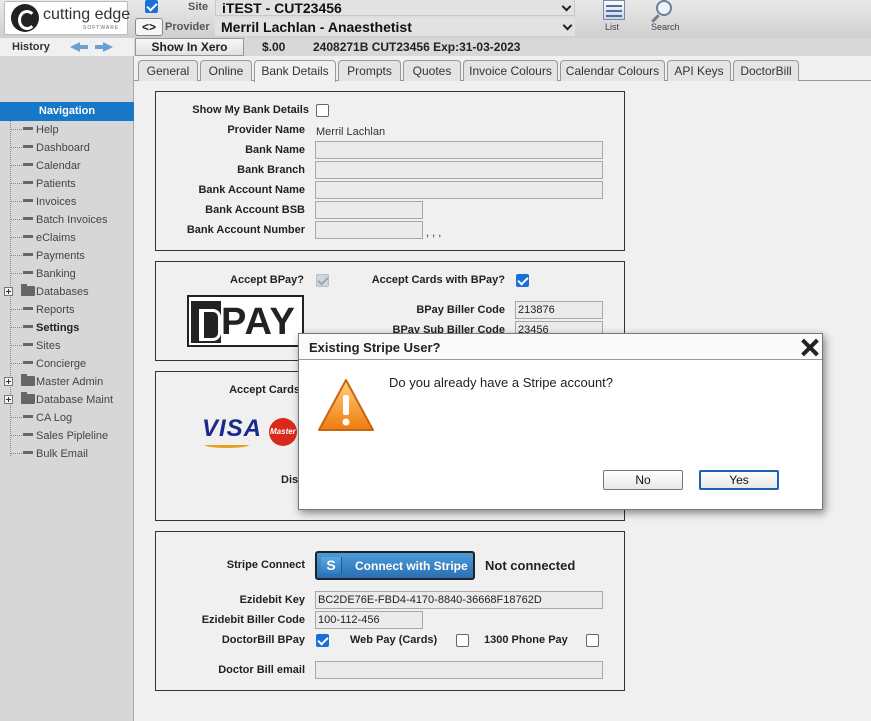  Describe the element at coordinates (67, 328) in the screenshot. I see `sidebar-item: Settings` at that location.